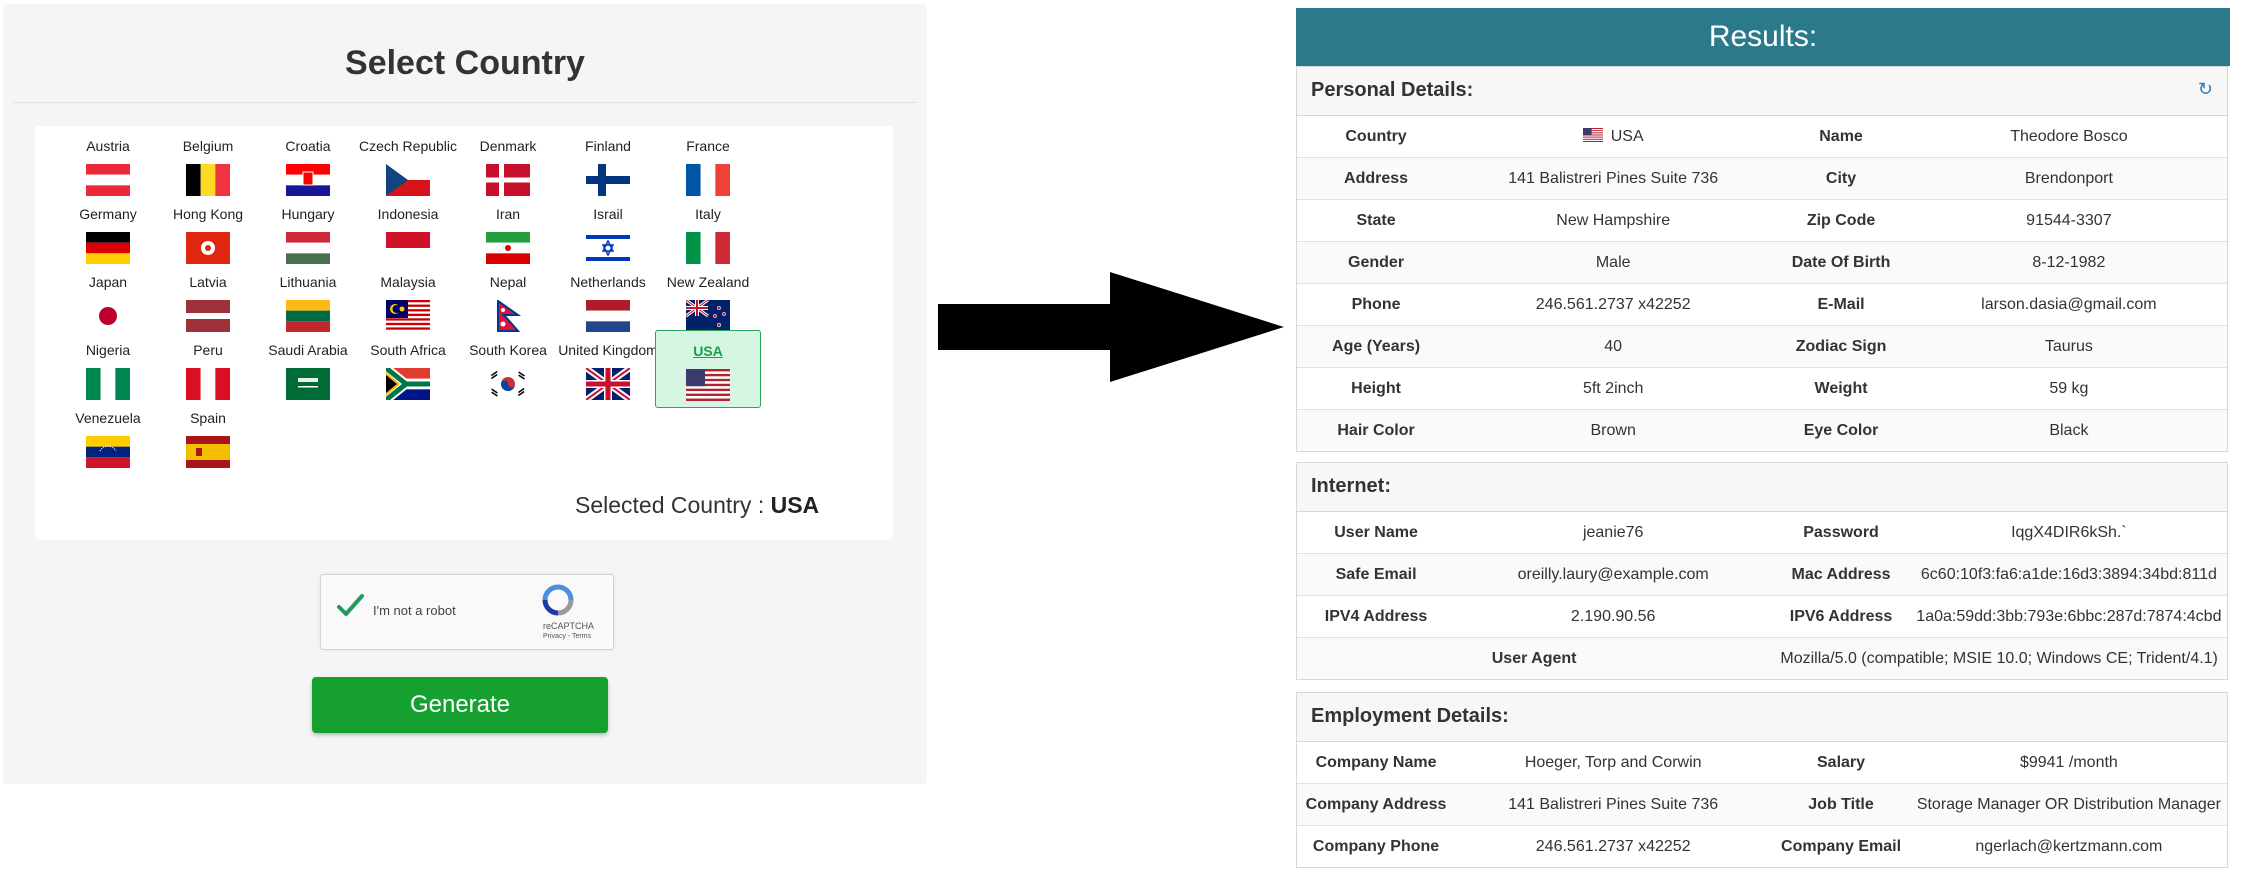 The height and width of the screenshot is (888, 2242). Describe the element at coordinates (308, 316) in the screenshot. I see `lithuania-flag-icon` at that location.